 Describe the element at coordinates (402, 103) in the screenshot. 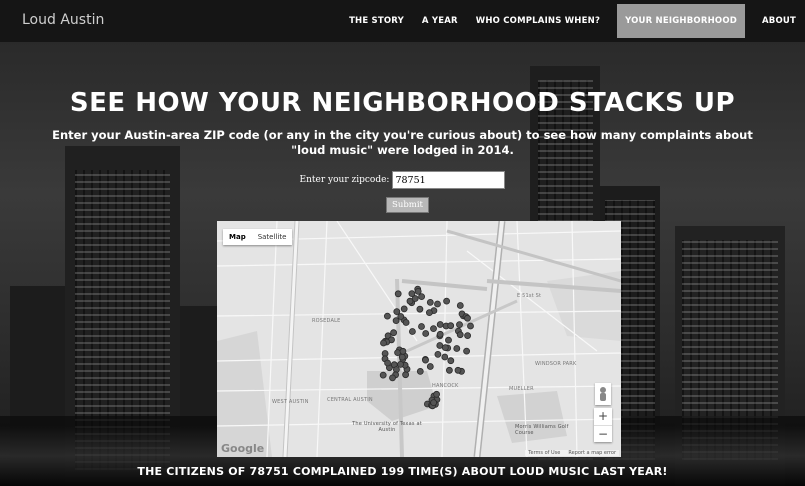

I see `page-title: SEE HOW YOUR NEIGHBORHOOD STACKS UP` at that location.